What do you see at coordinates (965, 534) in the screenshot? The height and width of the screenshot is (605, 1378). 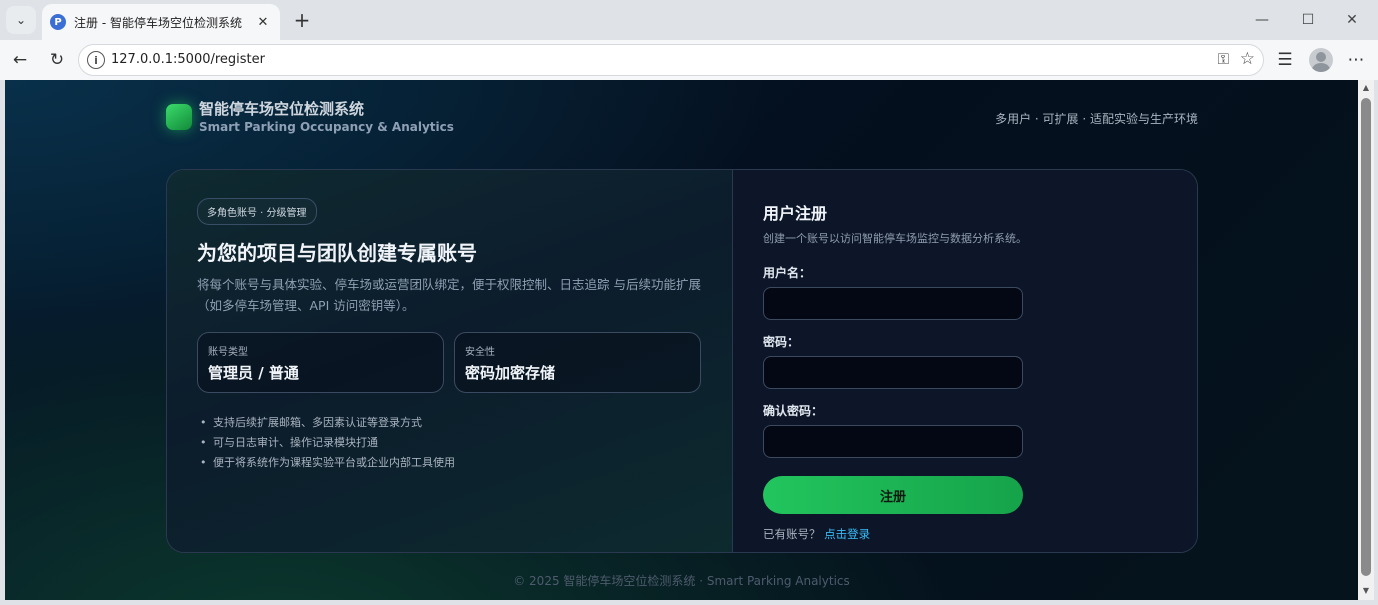 I see `login-prompt-line: 已有账号？ 点击登录` at bounding box center [965, 534].